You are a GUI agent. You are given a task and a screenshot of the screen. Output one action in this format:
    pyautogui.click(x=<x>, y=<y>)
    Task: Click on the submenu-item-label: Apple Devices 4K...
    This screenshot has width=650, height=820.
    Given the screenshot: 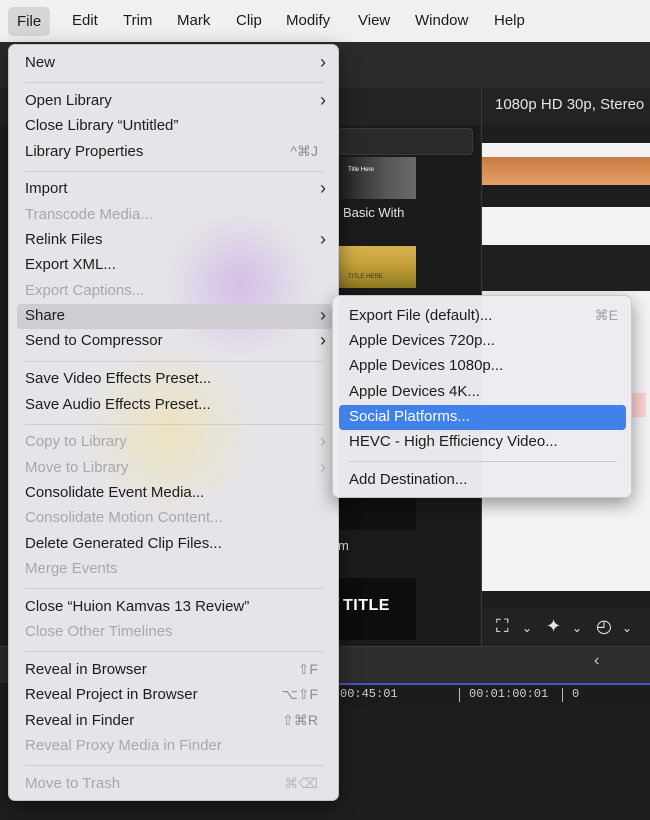 What is the action you would take?
    pyautogui.click(x=414, y=391)
    